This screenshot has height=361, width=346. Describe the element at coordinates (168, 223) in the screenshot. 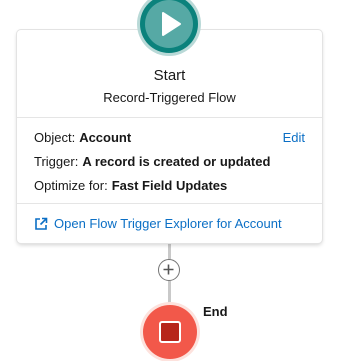

I see `flow-trigger-explorer-label: Open Flow Trigger Explorer for Account` at that location.